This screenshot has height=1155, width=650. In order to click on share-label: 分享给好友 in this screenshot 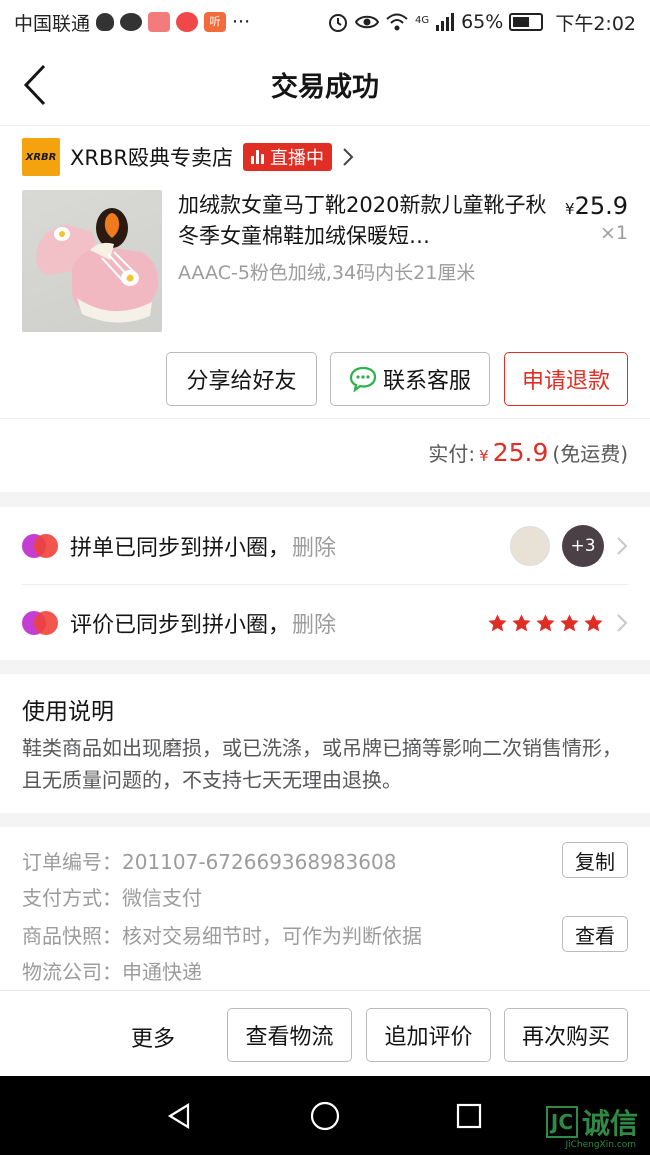, I will do `click(241, 381)`.